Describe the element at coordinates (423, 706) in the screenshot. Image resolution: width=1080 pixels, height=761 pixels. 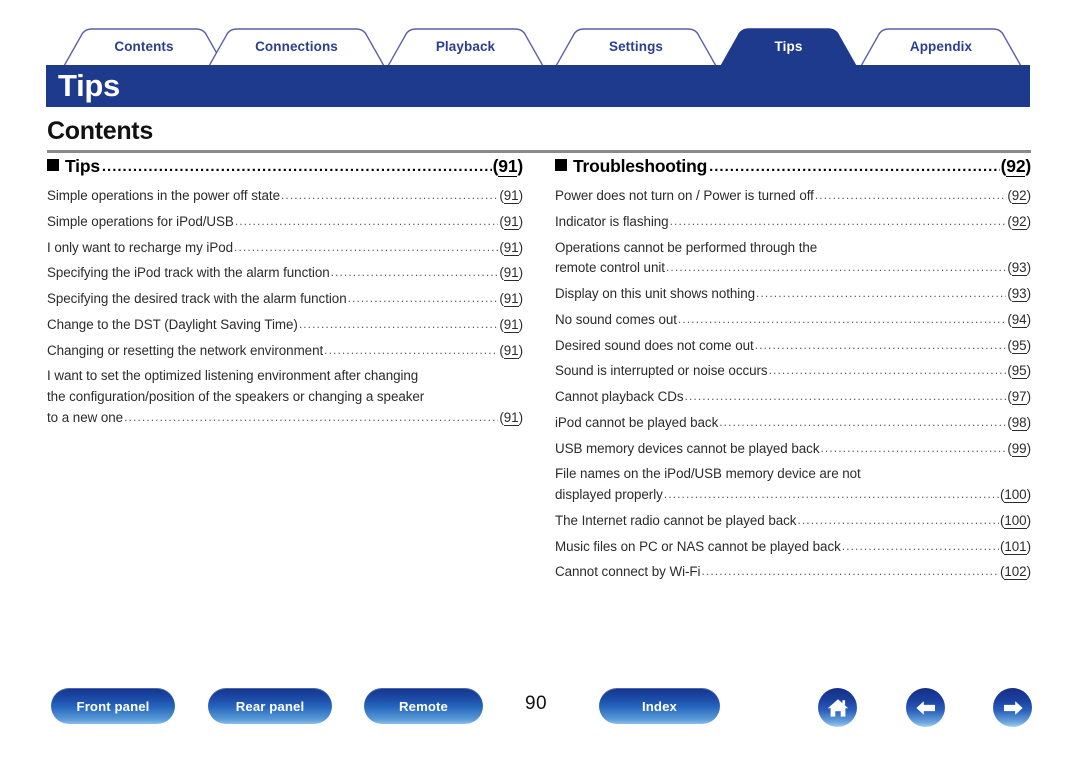
I see `remote-button: Remote` at that location.